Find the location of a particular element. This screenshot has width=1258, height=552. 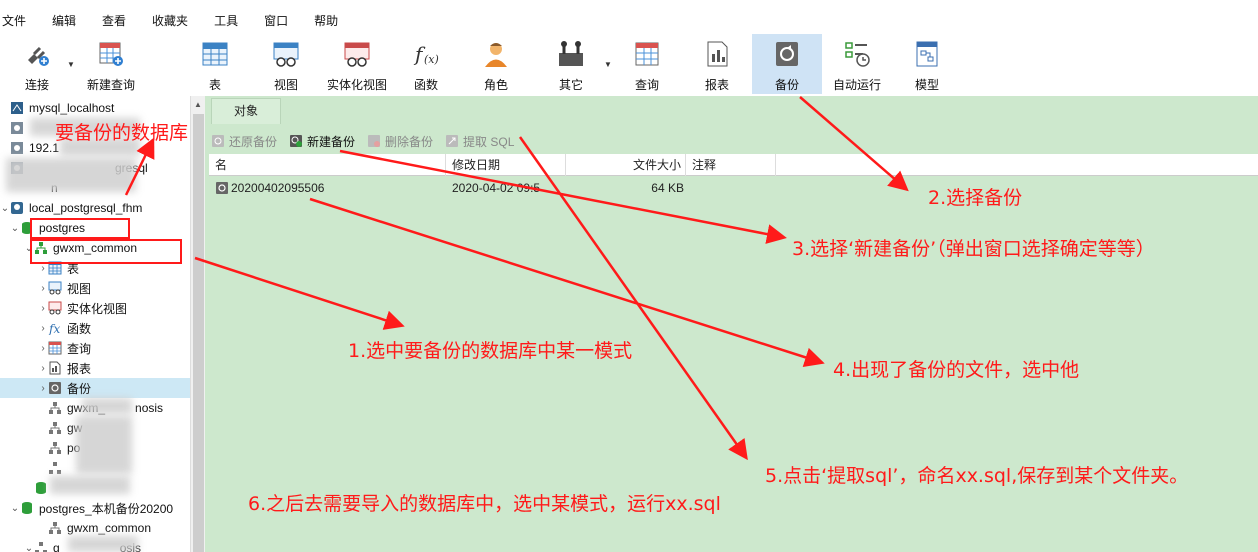

query-button: 查询 is located at coordinates (647, 64).